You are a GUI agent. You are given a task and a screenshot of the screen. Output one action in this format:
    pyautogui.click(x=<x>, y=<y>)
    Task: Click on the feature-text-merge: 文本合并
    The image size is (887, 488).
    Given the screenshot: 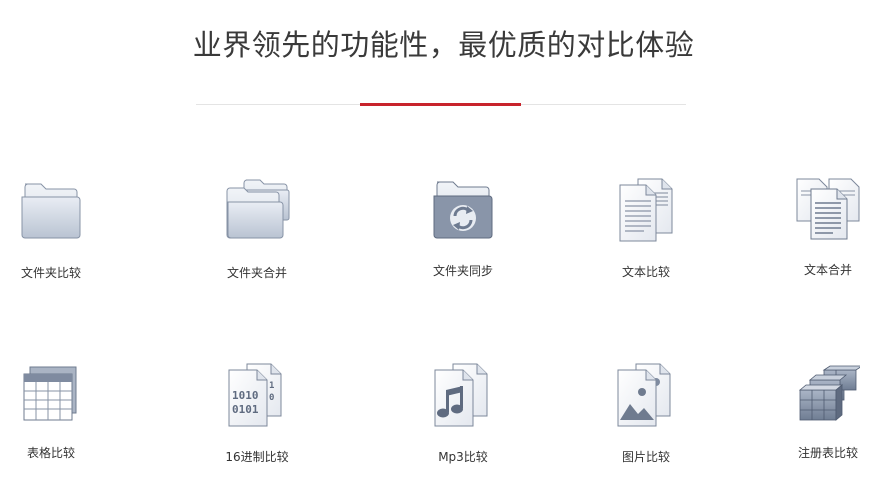 What is the action you would take?
    pyautogui.click(x=827, y=226)
    